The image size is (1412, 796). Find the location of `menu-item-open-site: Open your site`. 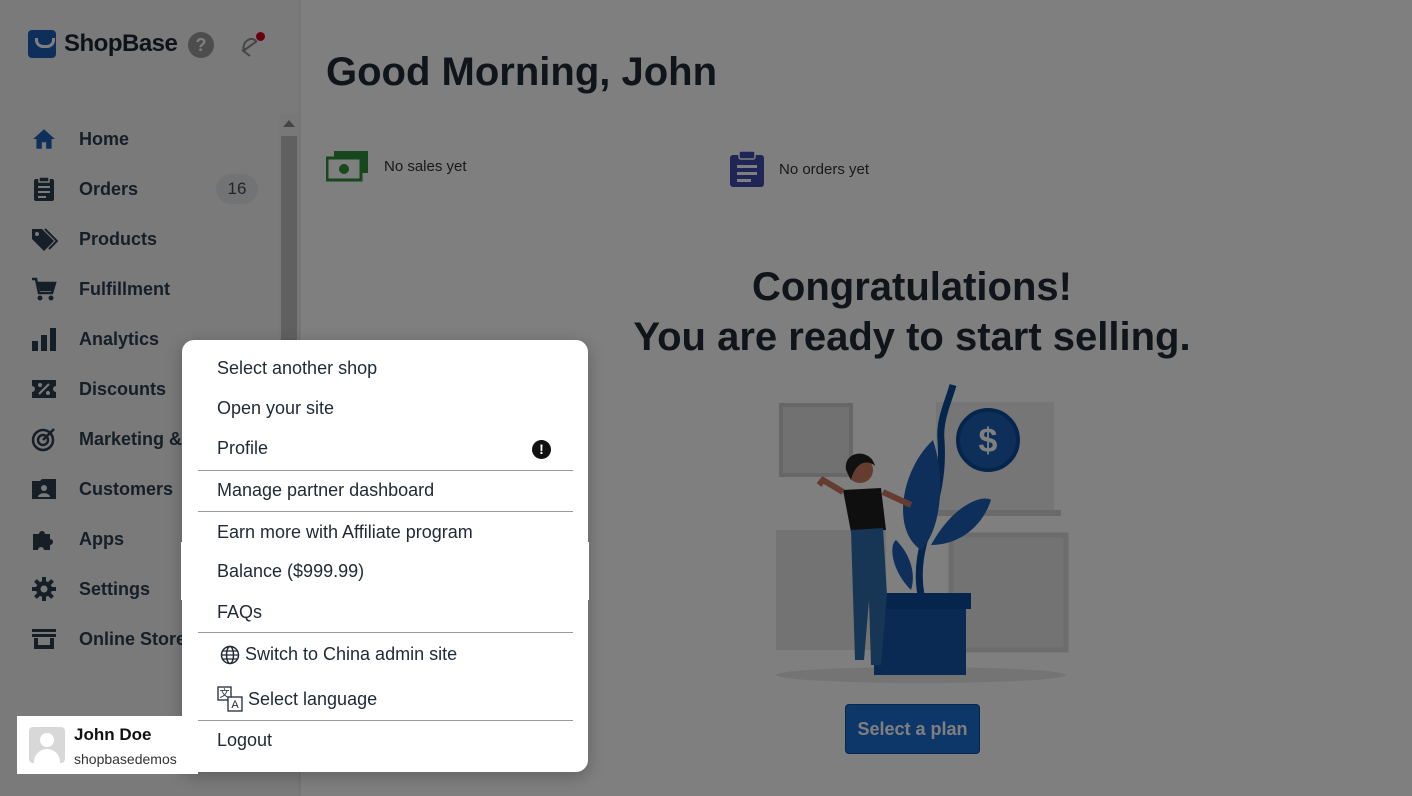

menu-item-open-site: Open your site is located at coordinates (275, 408).